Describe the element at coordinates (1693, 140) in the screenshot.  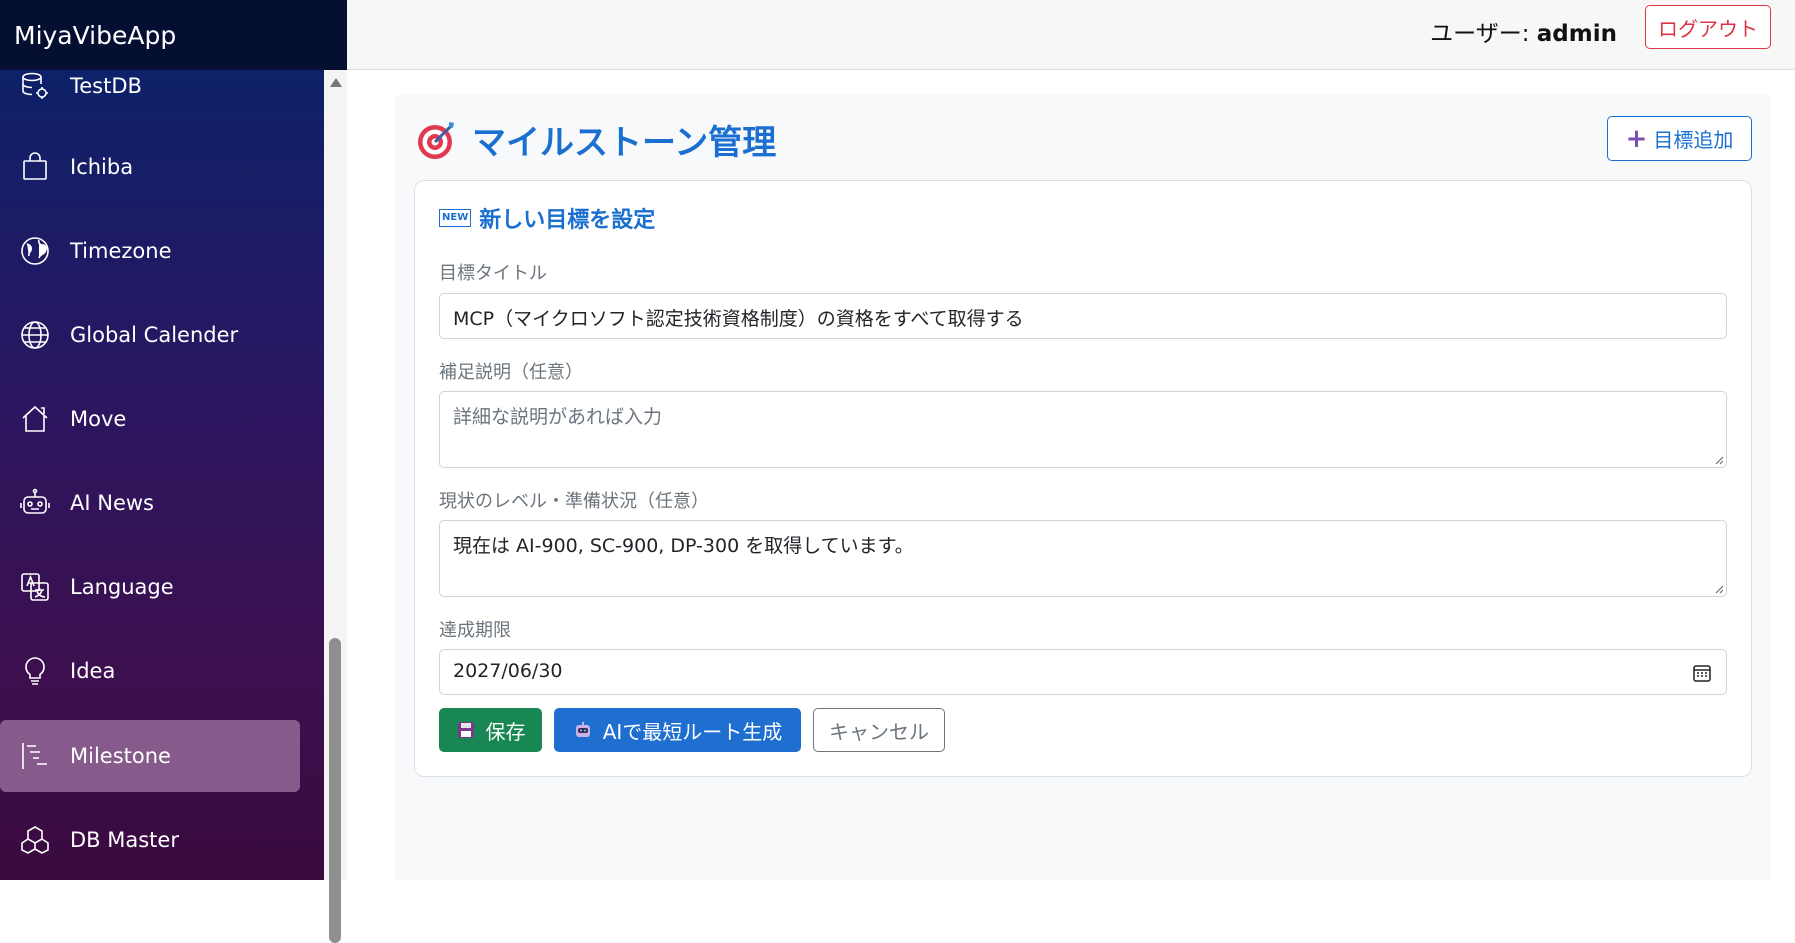
I see `add-goal-label: 目標追加` at that location.